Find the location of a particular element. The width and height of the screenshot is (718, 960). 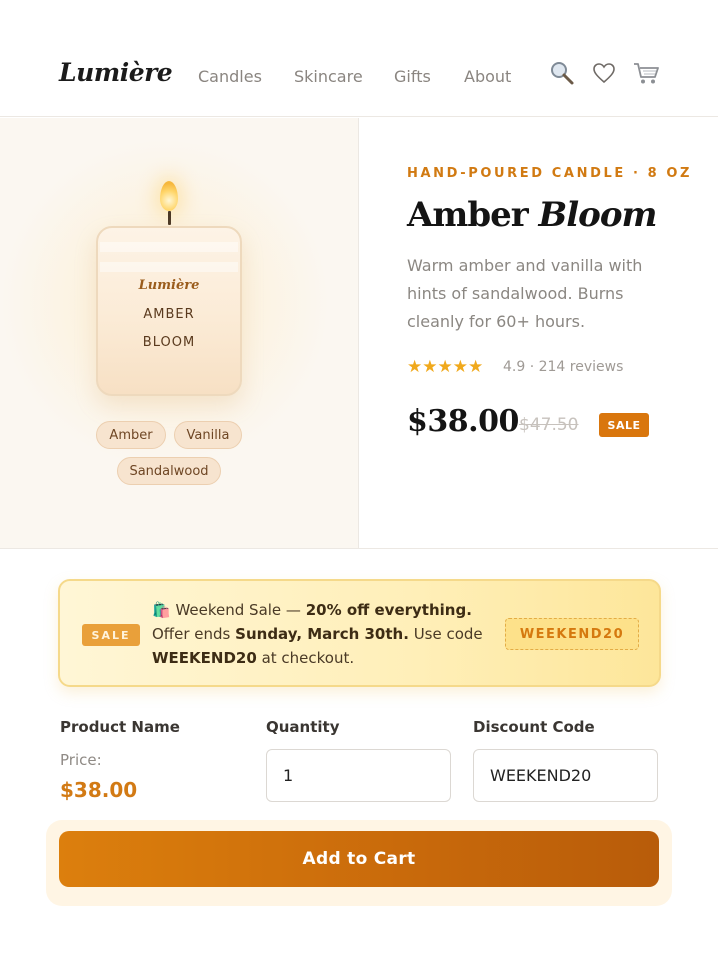

form-price-value: $38.00 is located at coordinates (99, 790).